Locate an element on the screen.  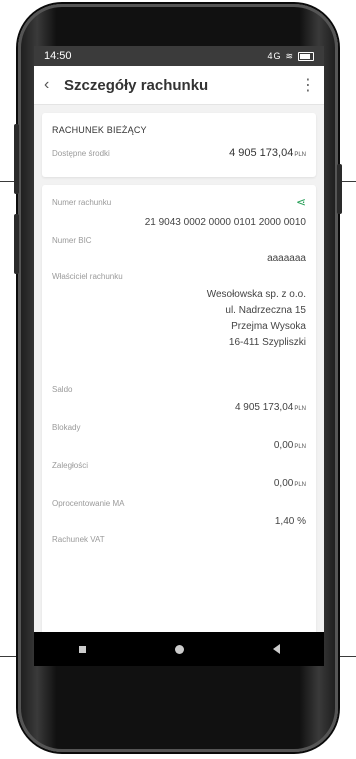
account-type-label: RACHUNEK BIEŻĄCY is located at coordinates (99, 130).